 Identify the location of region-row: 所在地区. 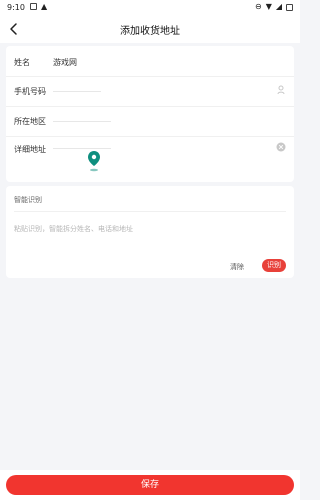
(150, 121).